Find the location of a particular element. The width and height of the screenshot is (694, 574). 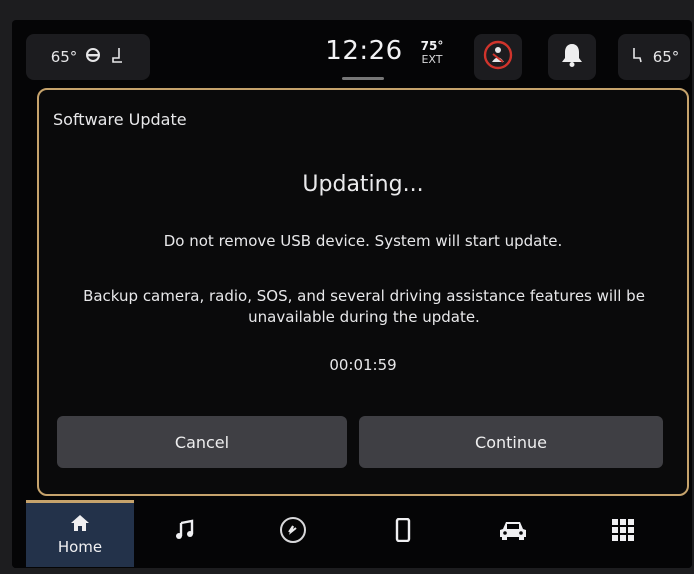

seatbelt-warning-icon is located at coordinates (498, 57).